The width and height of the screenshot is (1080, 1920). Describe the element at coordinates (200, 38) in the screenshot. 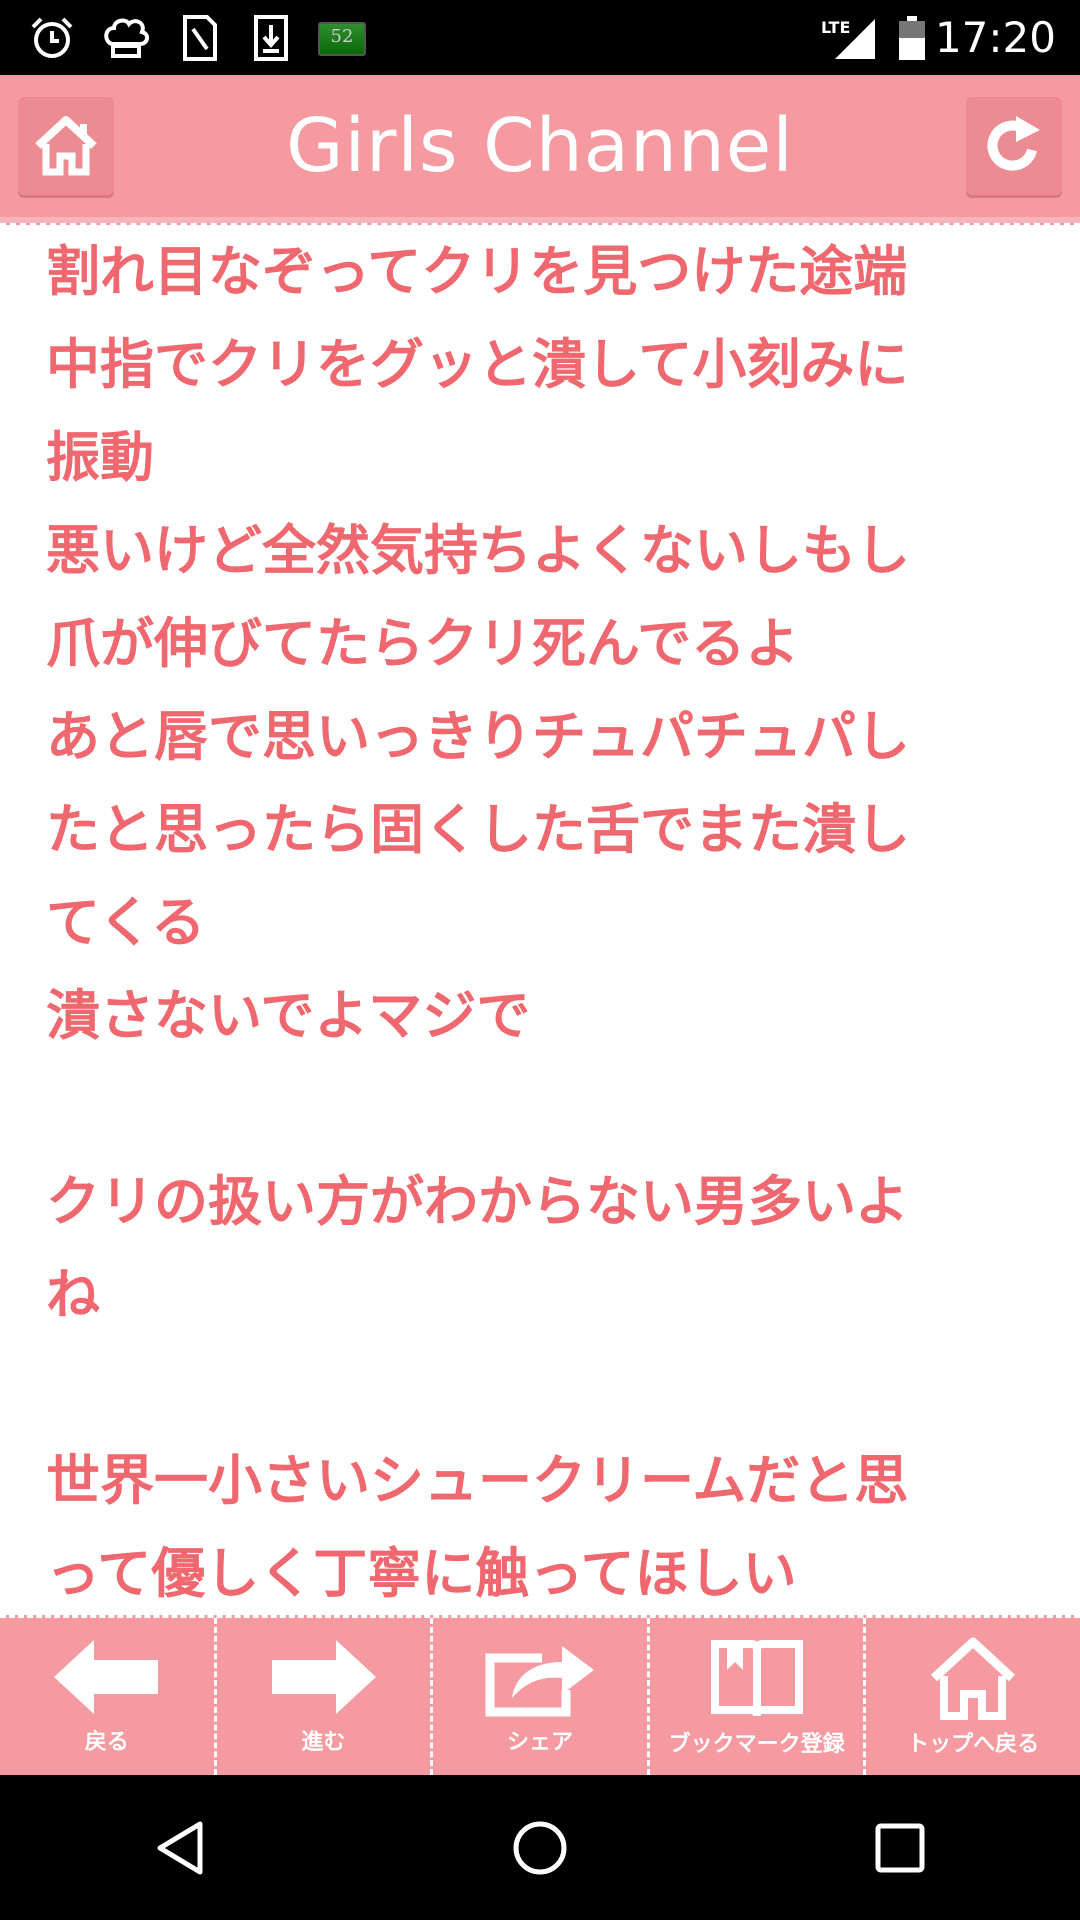

I see `sim-card-icon` at that location.